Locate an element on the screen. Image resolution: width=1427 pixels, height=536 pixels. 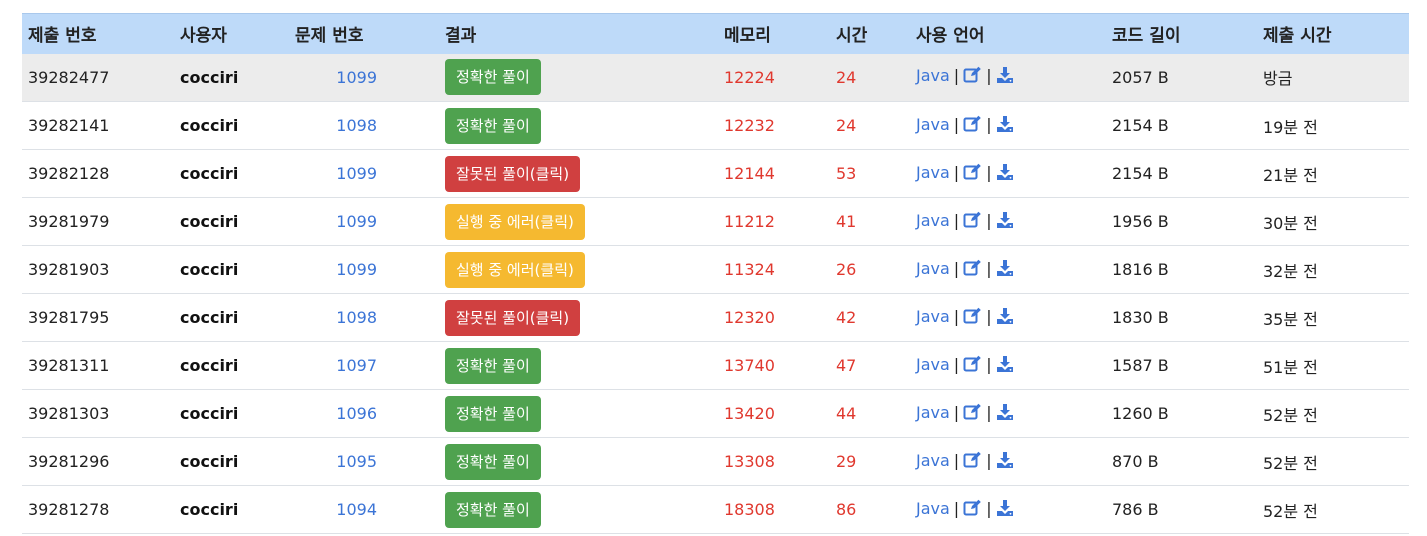
result-cell: 잘못된 풀이(클릭) is located at coordinates (578, 174).